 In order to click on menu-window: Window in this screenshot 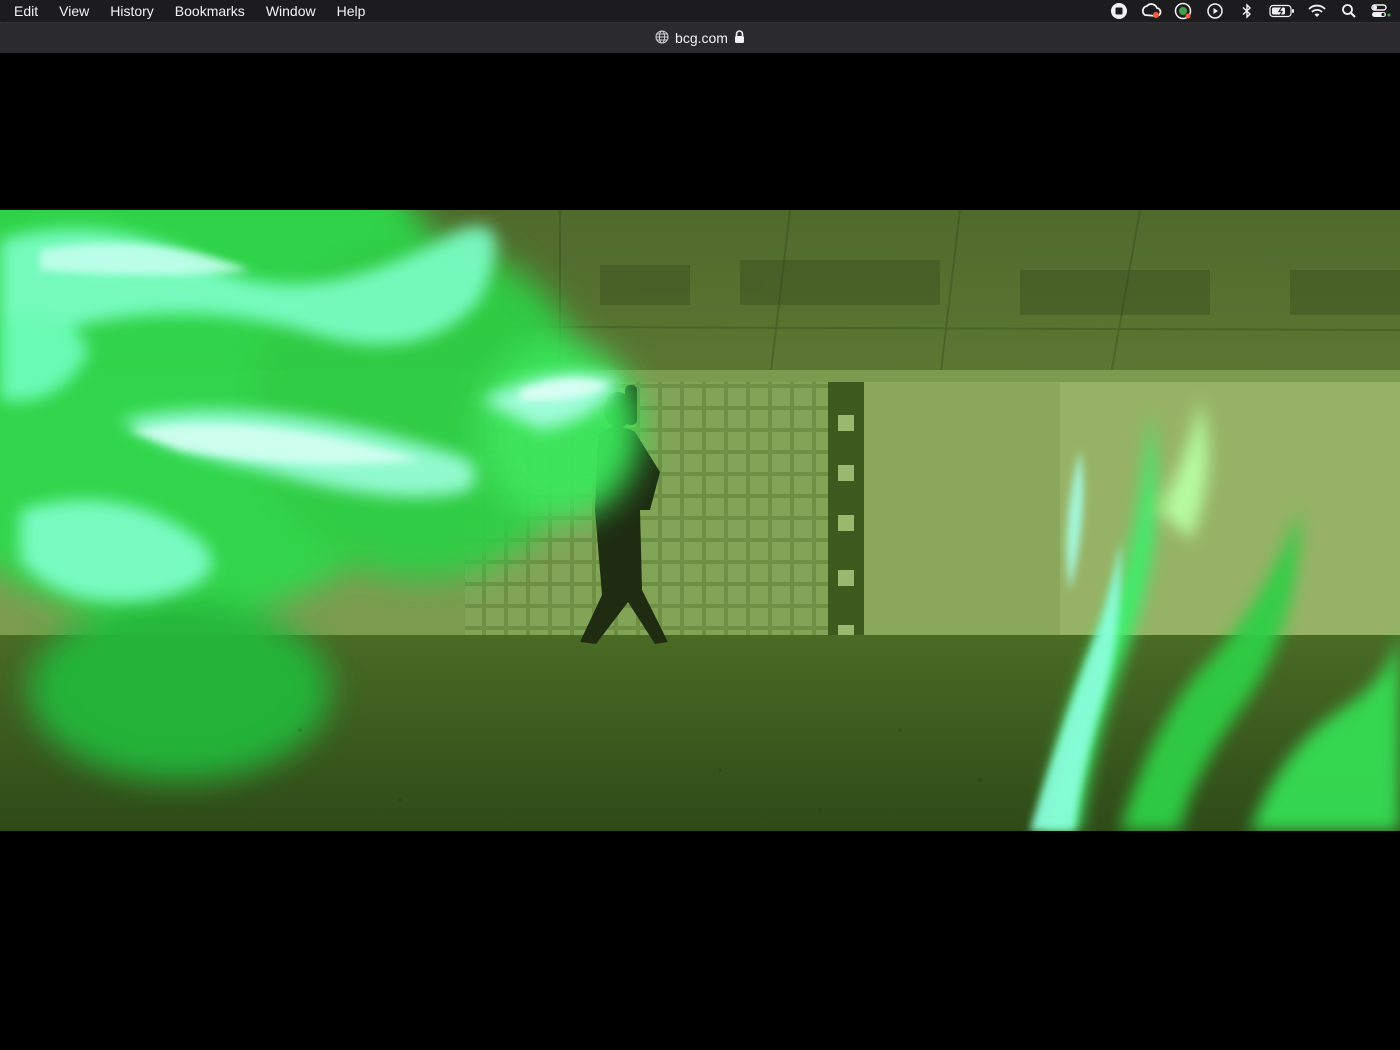, I will do `click(291, 11)`.